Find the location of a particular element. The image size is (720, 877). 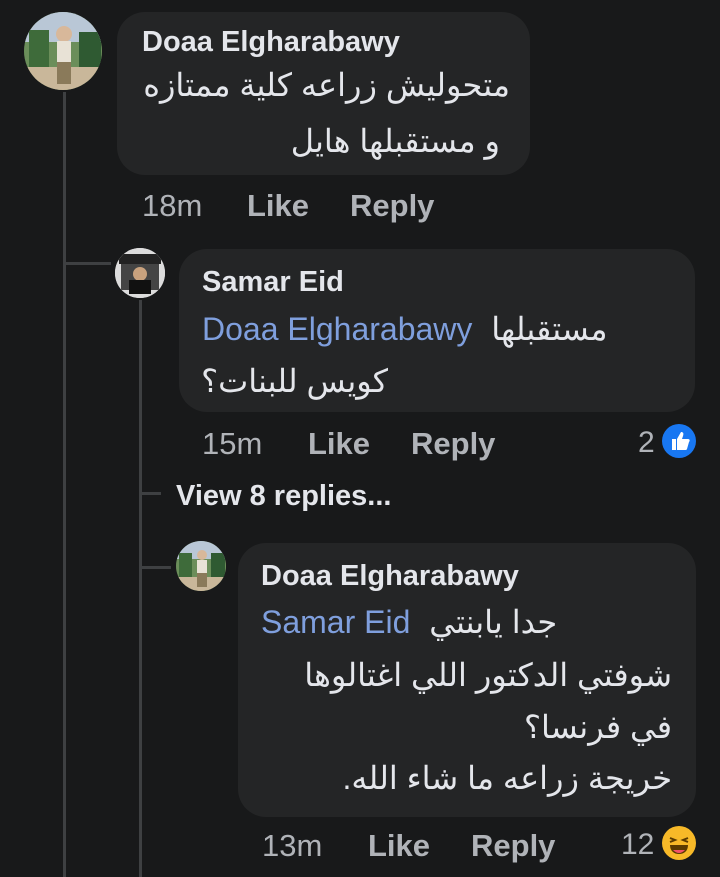

like-icon is located at coordinates (679, 441).